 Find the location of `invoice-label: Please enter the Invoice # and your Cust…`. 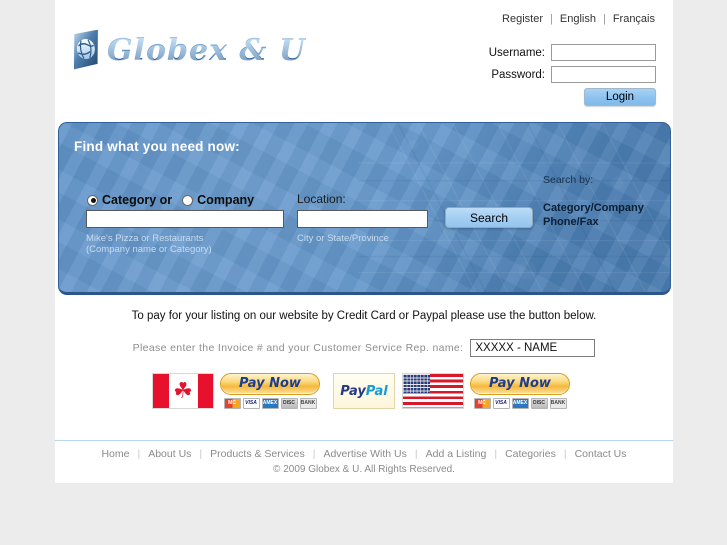

invoice-label: Please enter the Invoice # and your Cust… is located at coordinates (298, 348).